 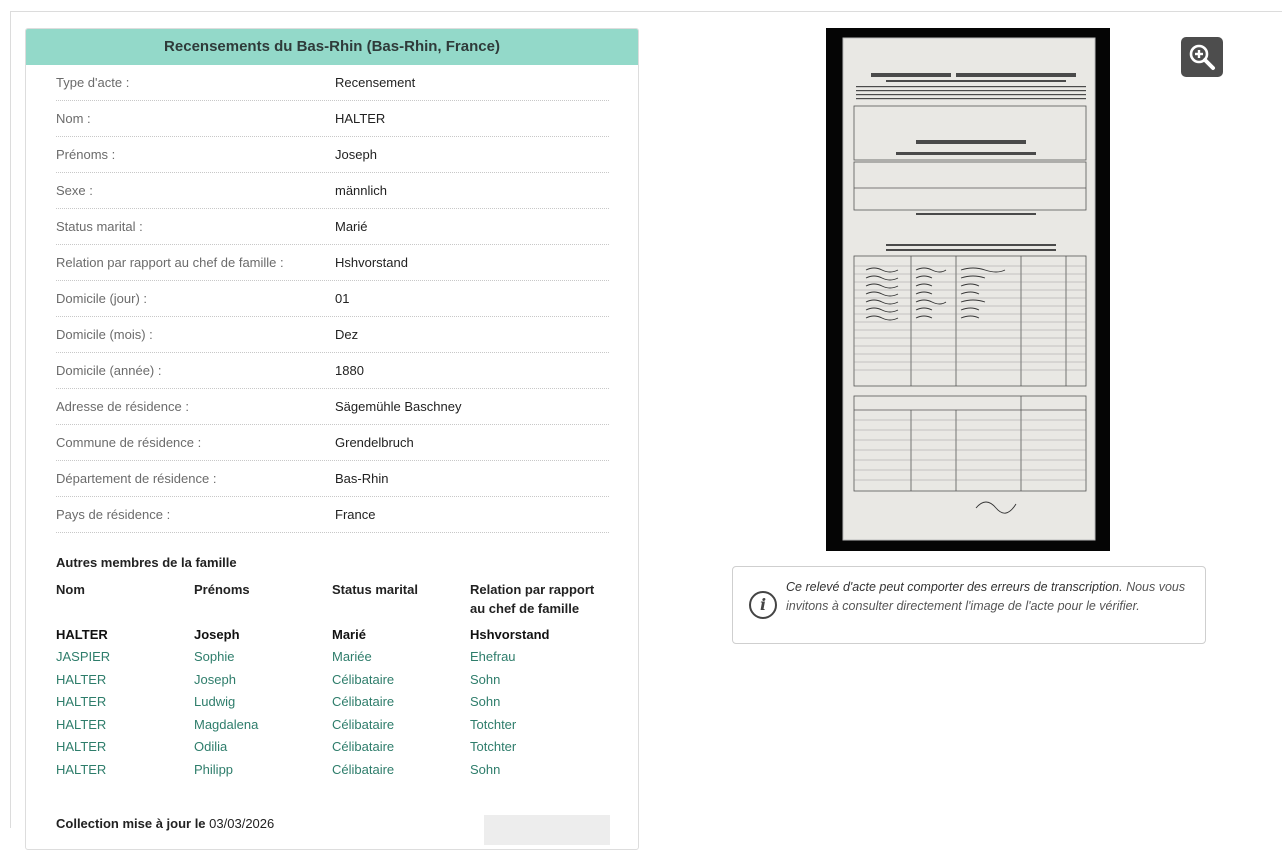 I want to click on member-relation: Ehefrau, so click(x=540, y=657).